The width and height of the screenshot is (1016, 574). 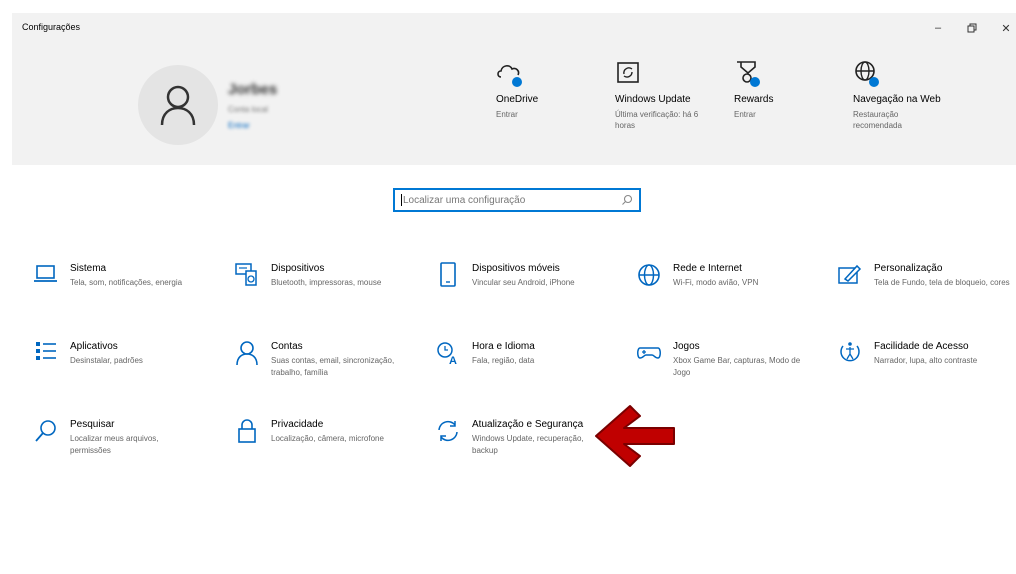 I want to click on tile-description: Bluetooth, impressoras, mouse, so click(x=326, y=282).